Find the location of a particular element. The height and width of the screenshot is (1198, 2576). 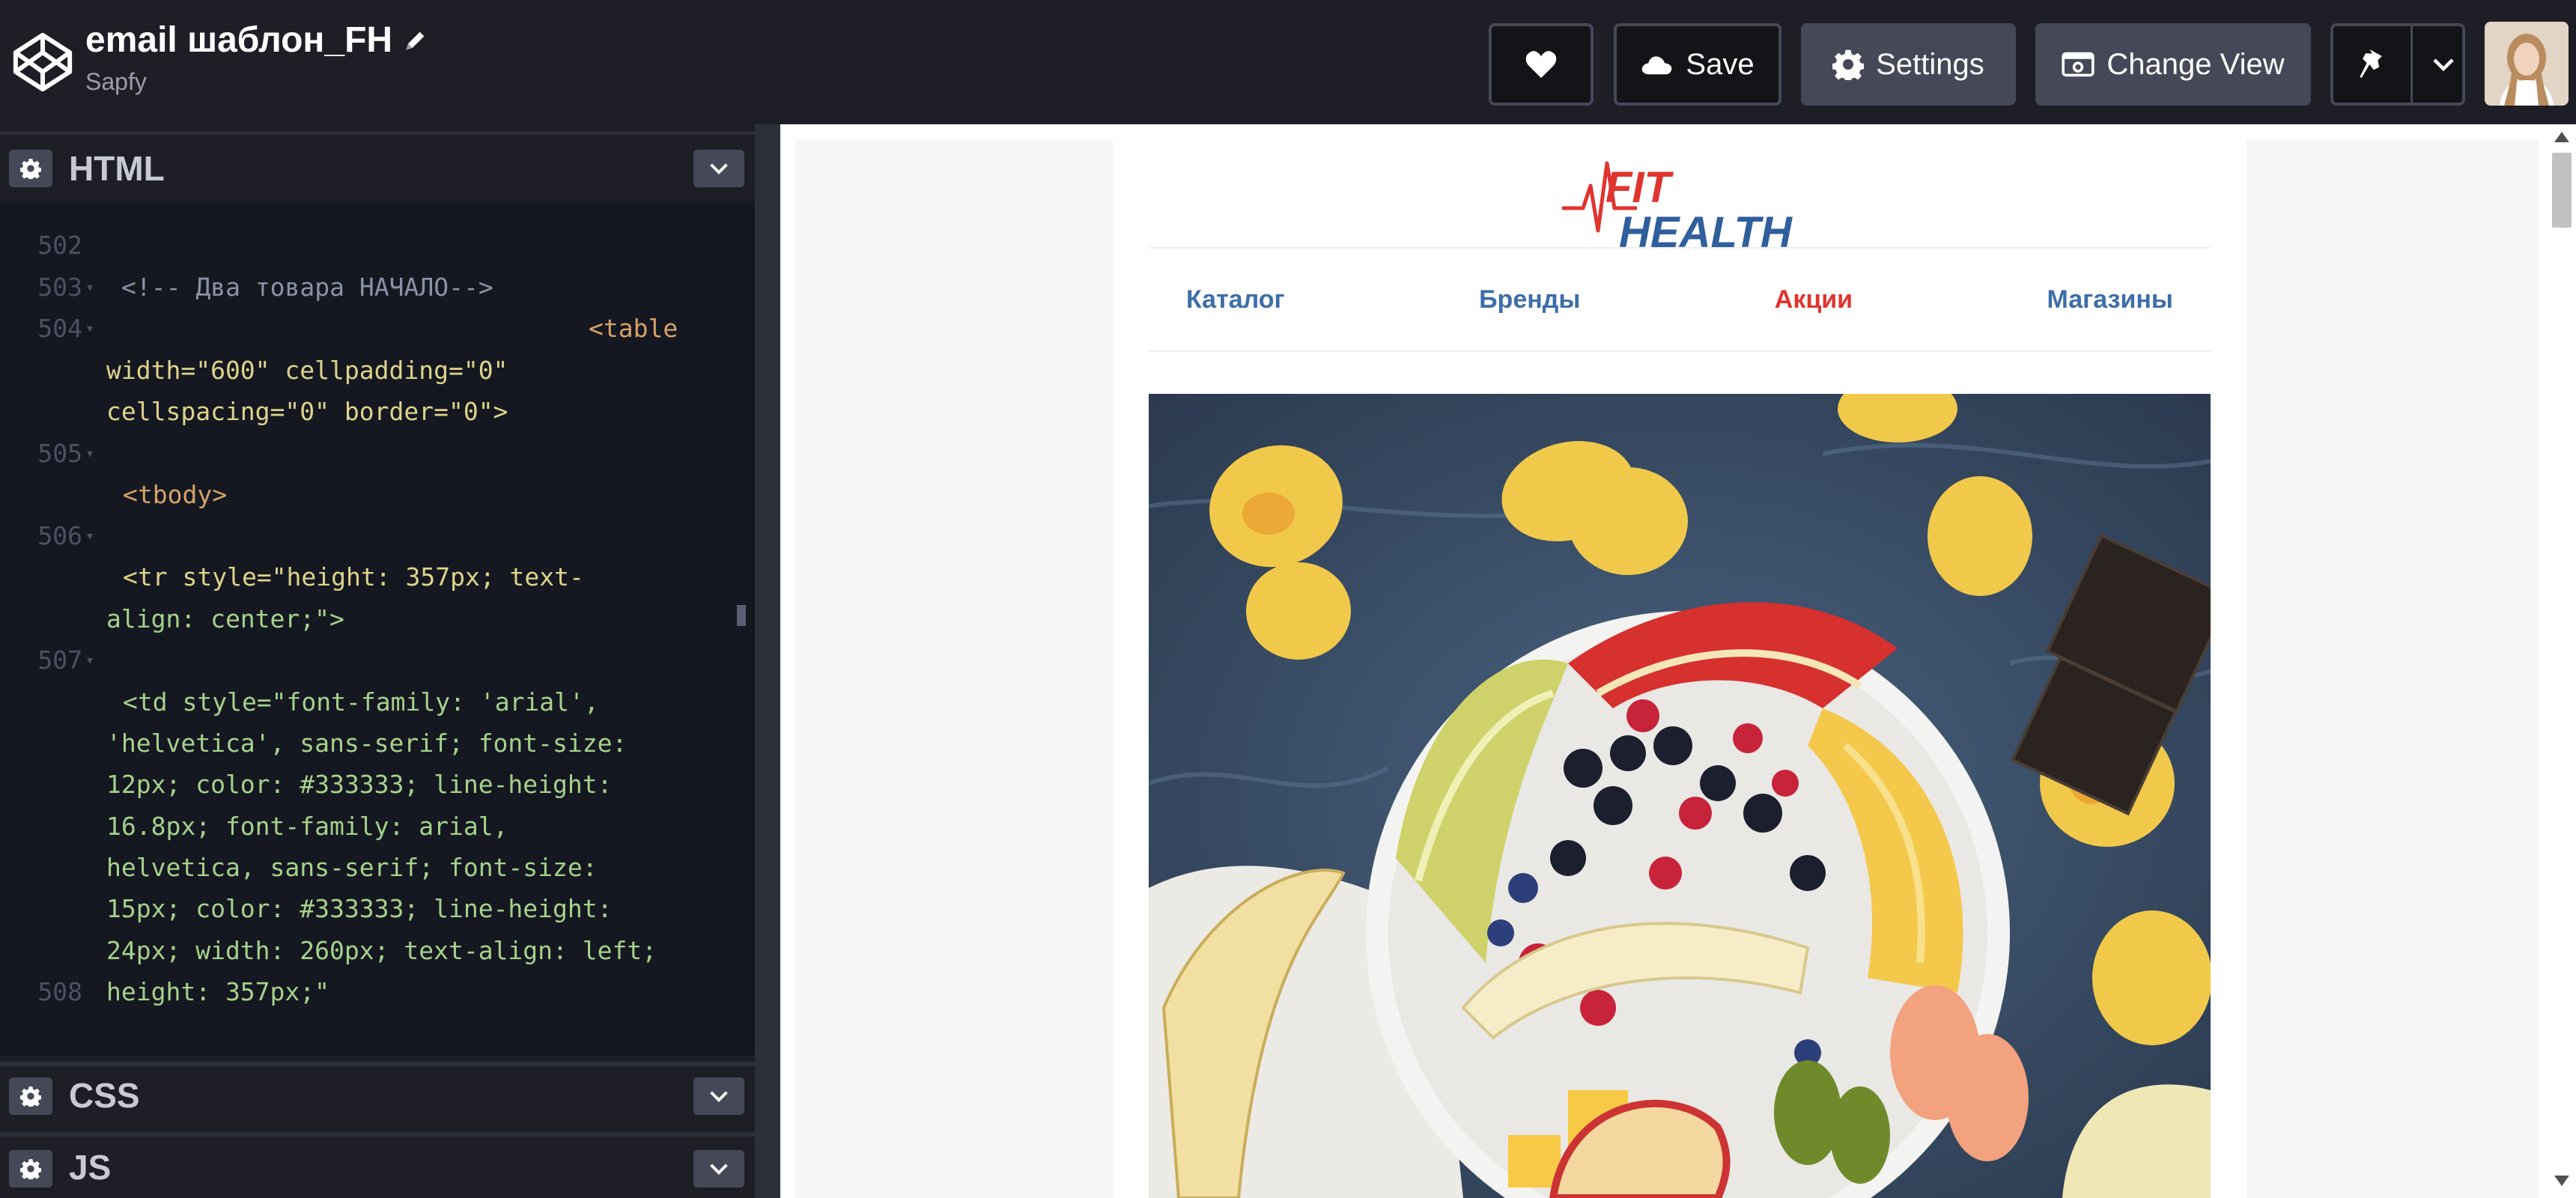

line-number: 504 is located at coordinates (59, 328).